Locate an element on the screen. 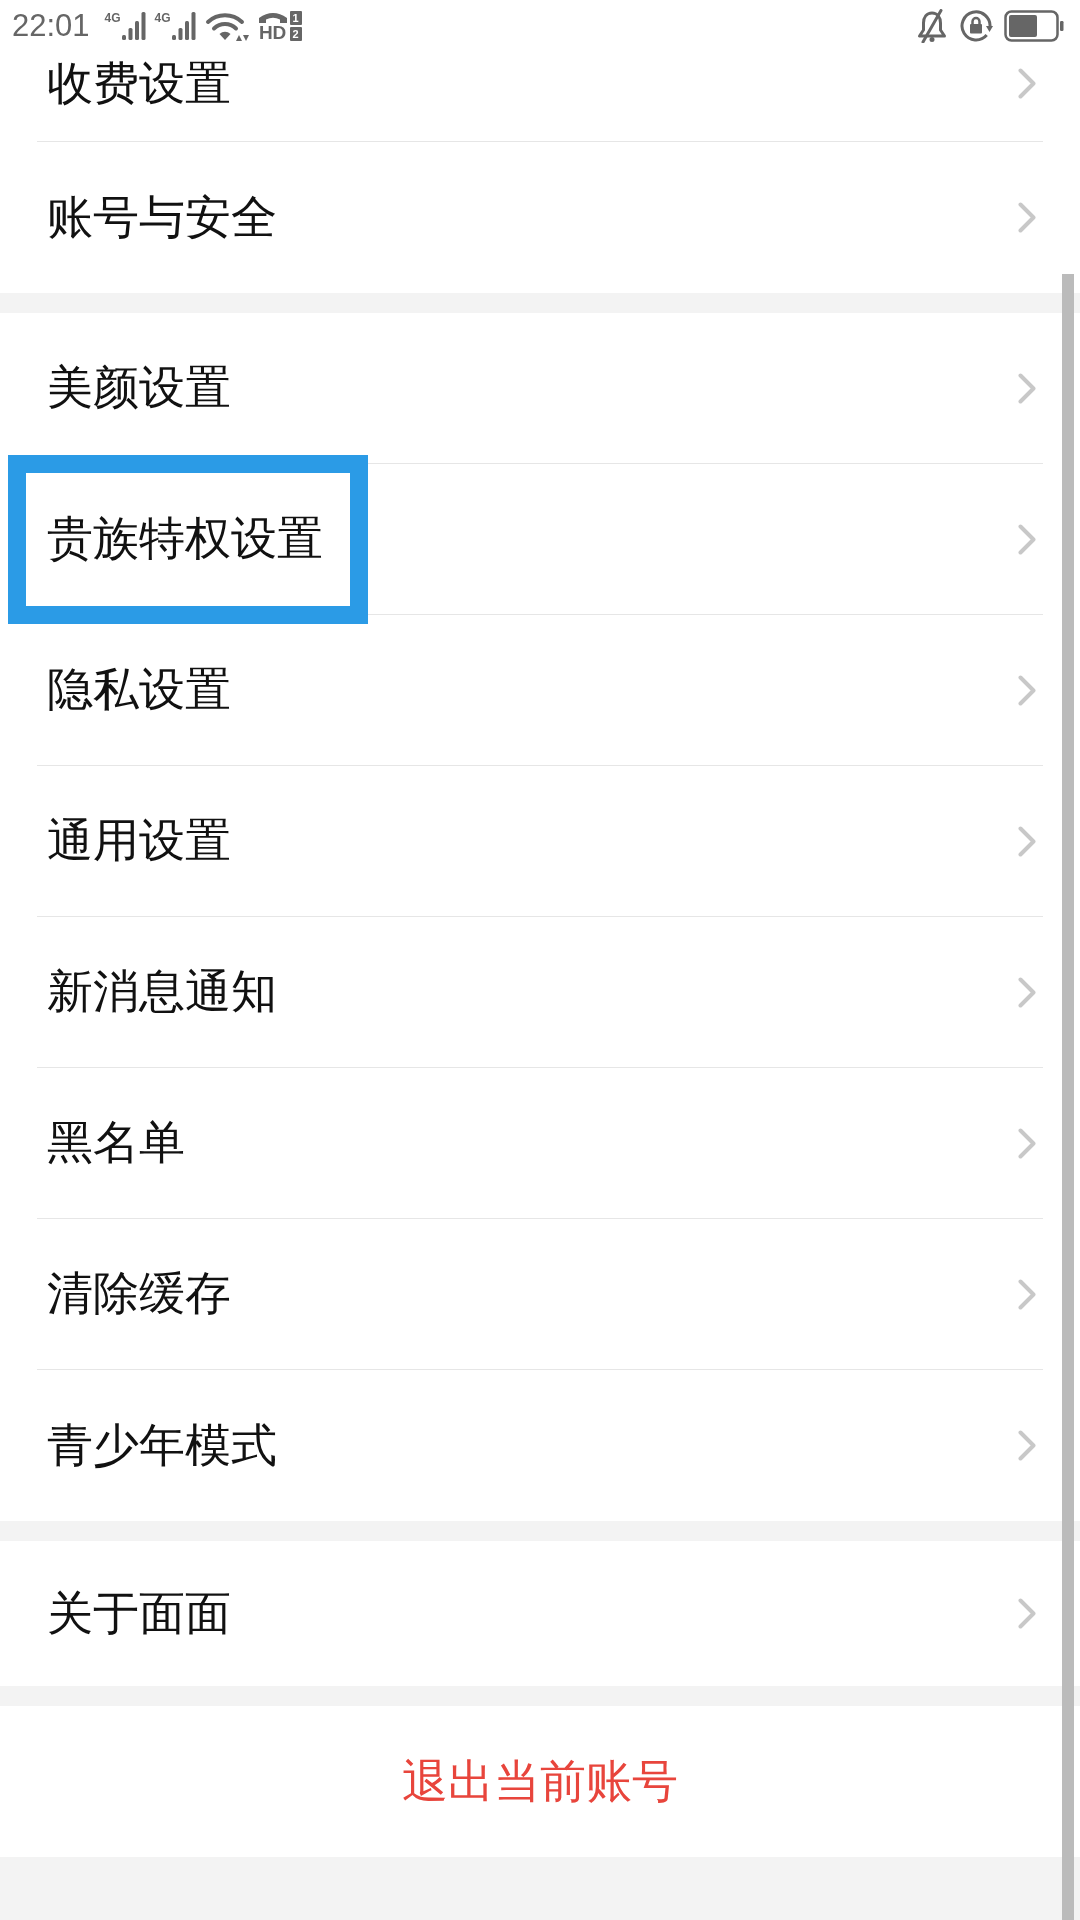 The width and height of the screenshot is (1080, 1920). logout-button: 退出当前账号 is located at coordinates (540, 1781).